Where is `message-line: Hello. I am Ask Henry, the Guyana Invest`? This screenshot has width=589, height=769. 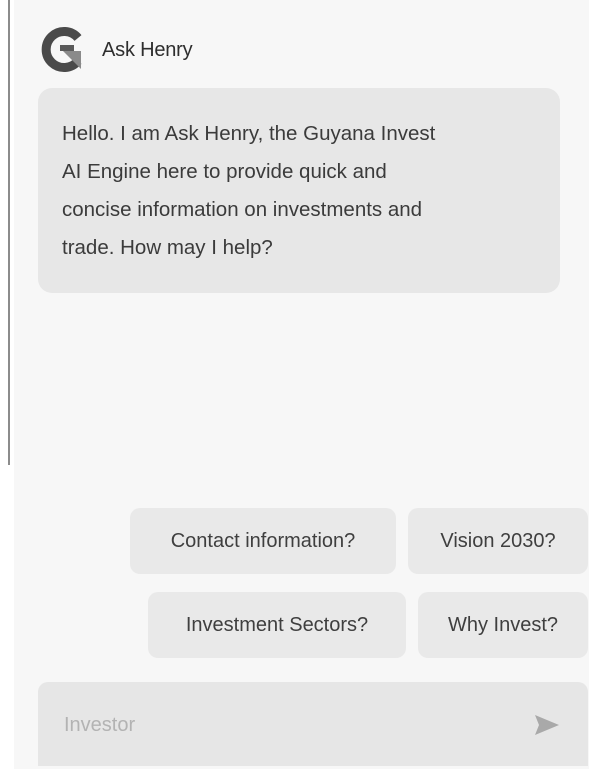
message-line: Hello. I am Ask Henry, the Guyana Invest is located at coordinates (249, 133).